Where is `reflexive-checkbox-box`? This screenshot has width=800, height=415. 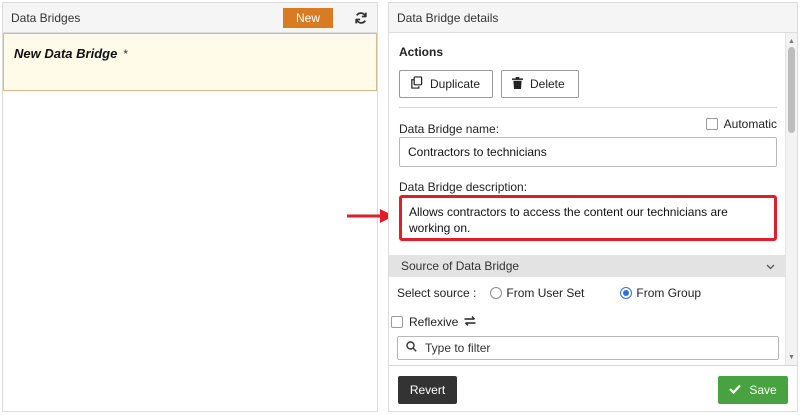 reflexive-checkbox-box is located at coordinates (397, 322).